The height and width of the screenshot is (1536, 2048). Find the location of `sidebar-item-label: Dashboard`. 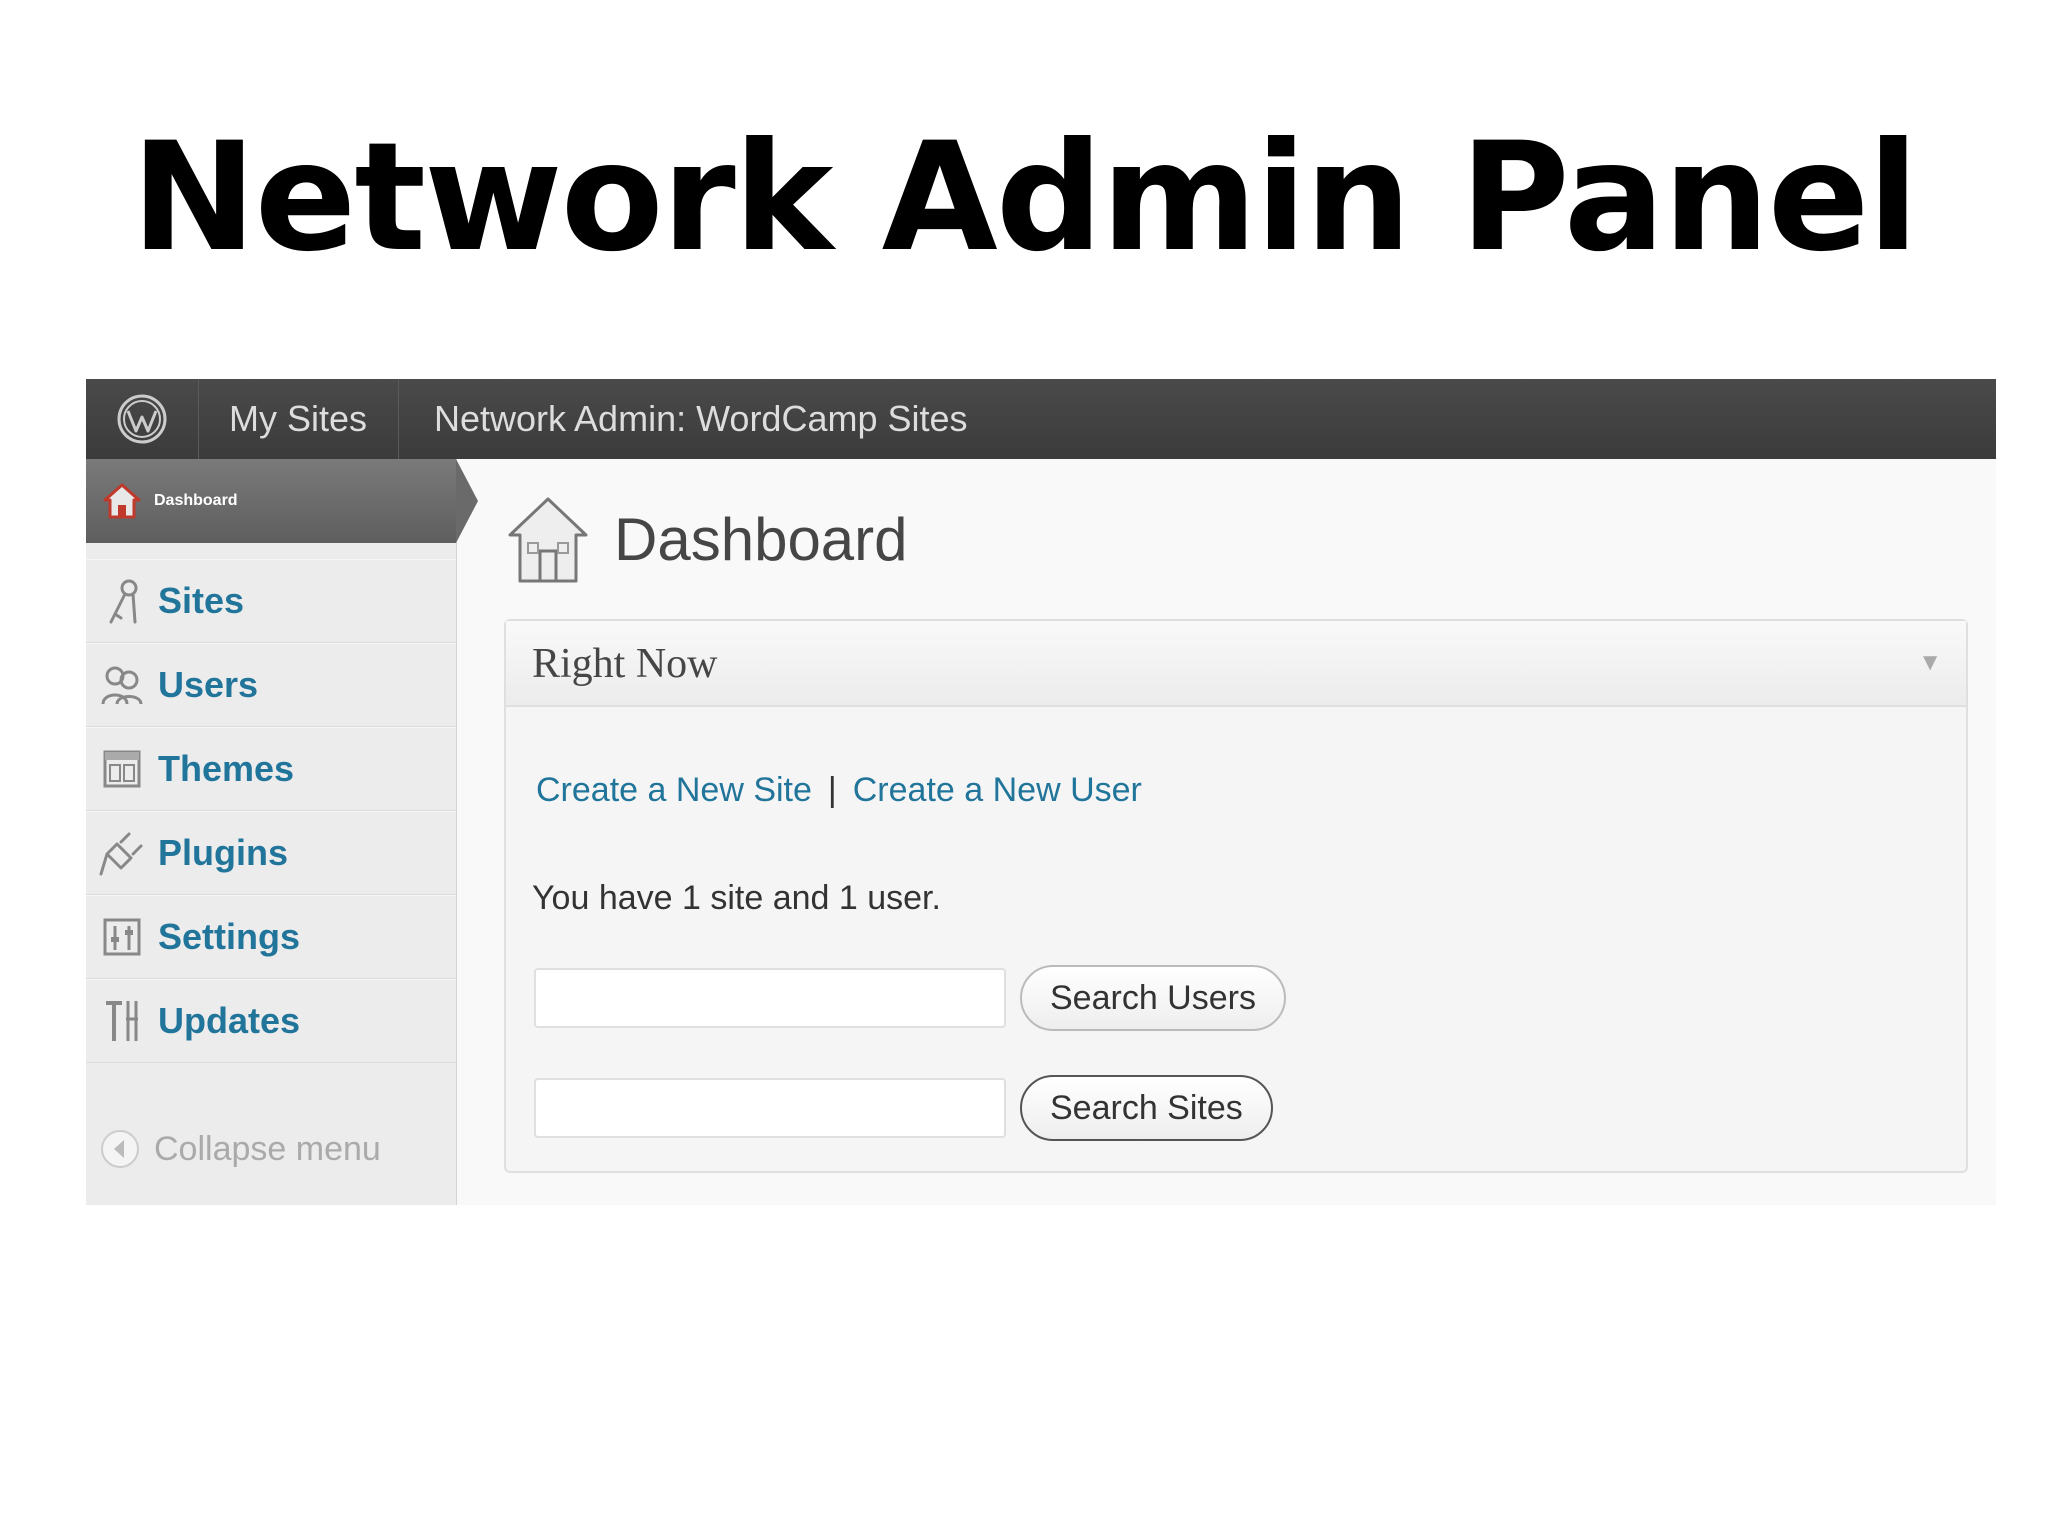

sidebar-item-label: Dashboard is located at coordinates (196, 500).